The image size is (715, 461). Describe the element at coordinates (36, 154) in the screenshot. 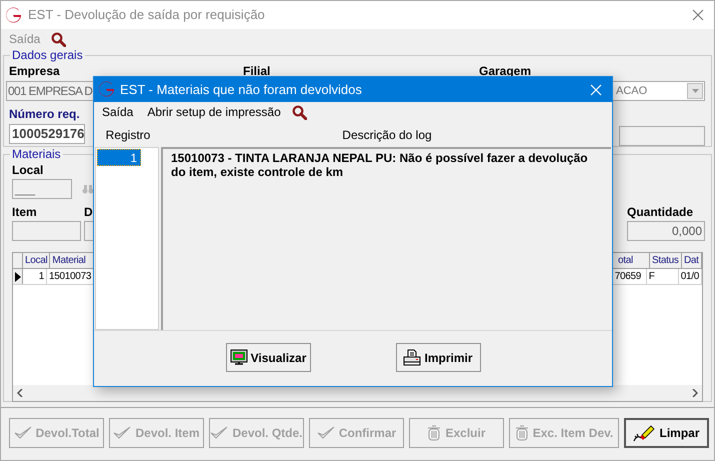

I see `group-label: Materiais` at that location.